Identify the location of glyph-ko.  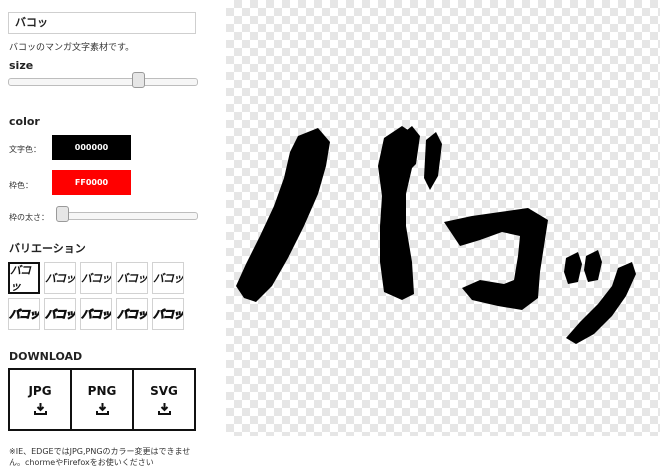
(496, 259).